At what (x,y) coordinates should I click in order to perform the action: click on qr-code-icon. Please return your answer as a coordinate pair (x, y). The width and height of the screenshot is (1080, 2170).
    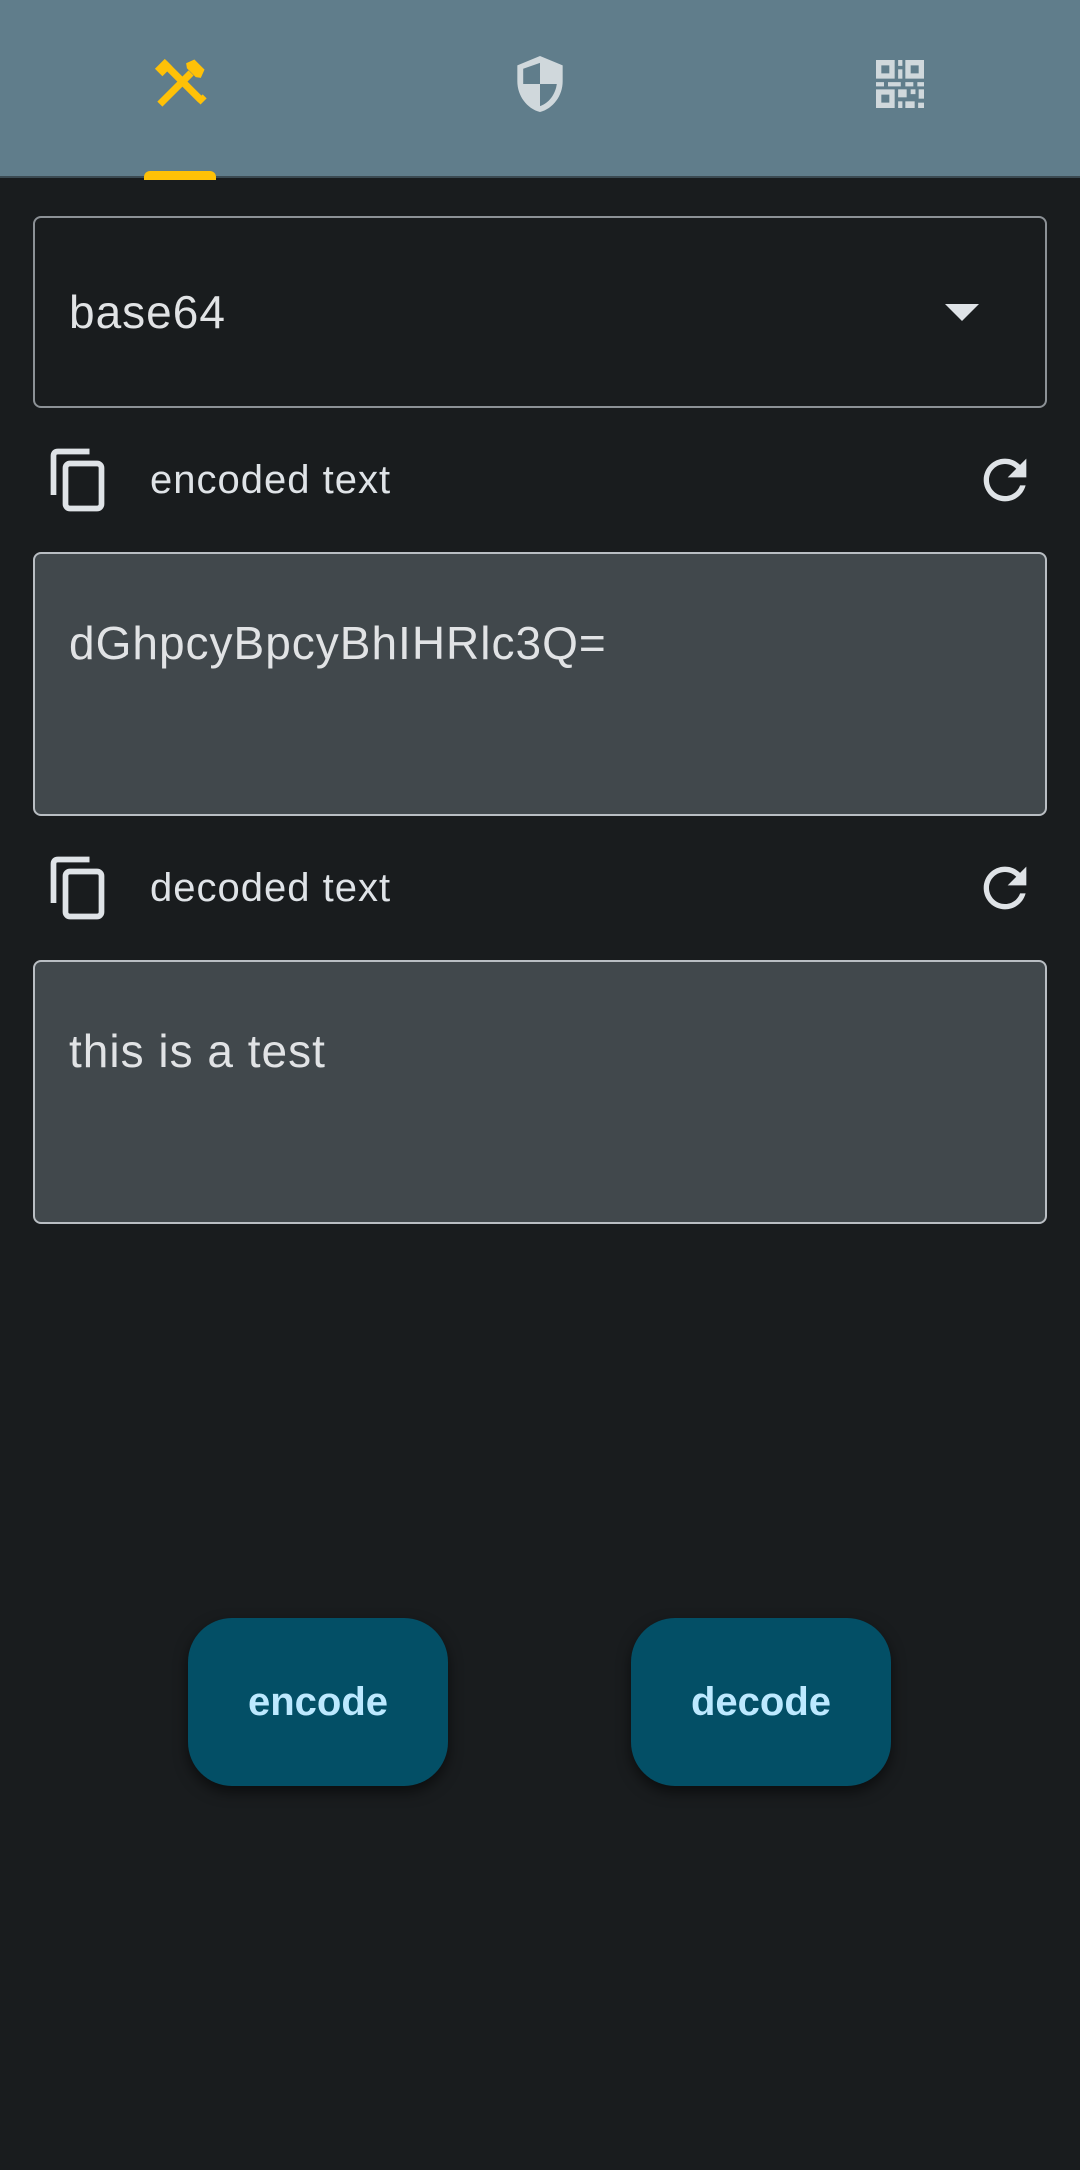
    Looking at the image, I should click on (900, 84).